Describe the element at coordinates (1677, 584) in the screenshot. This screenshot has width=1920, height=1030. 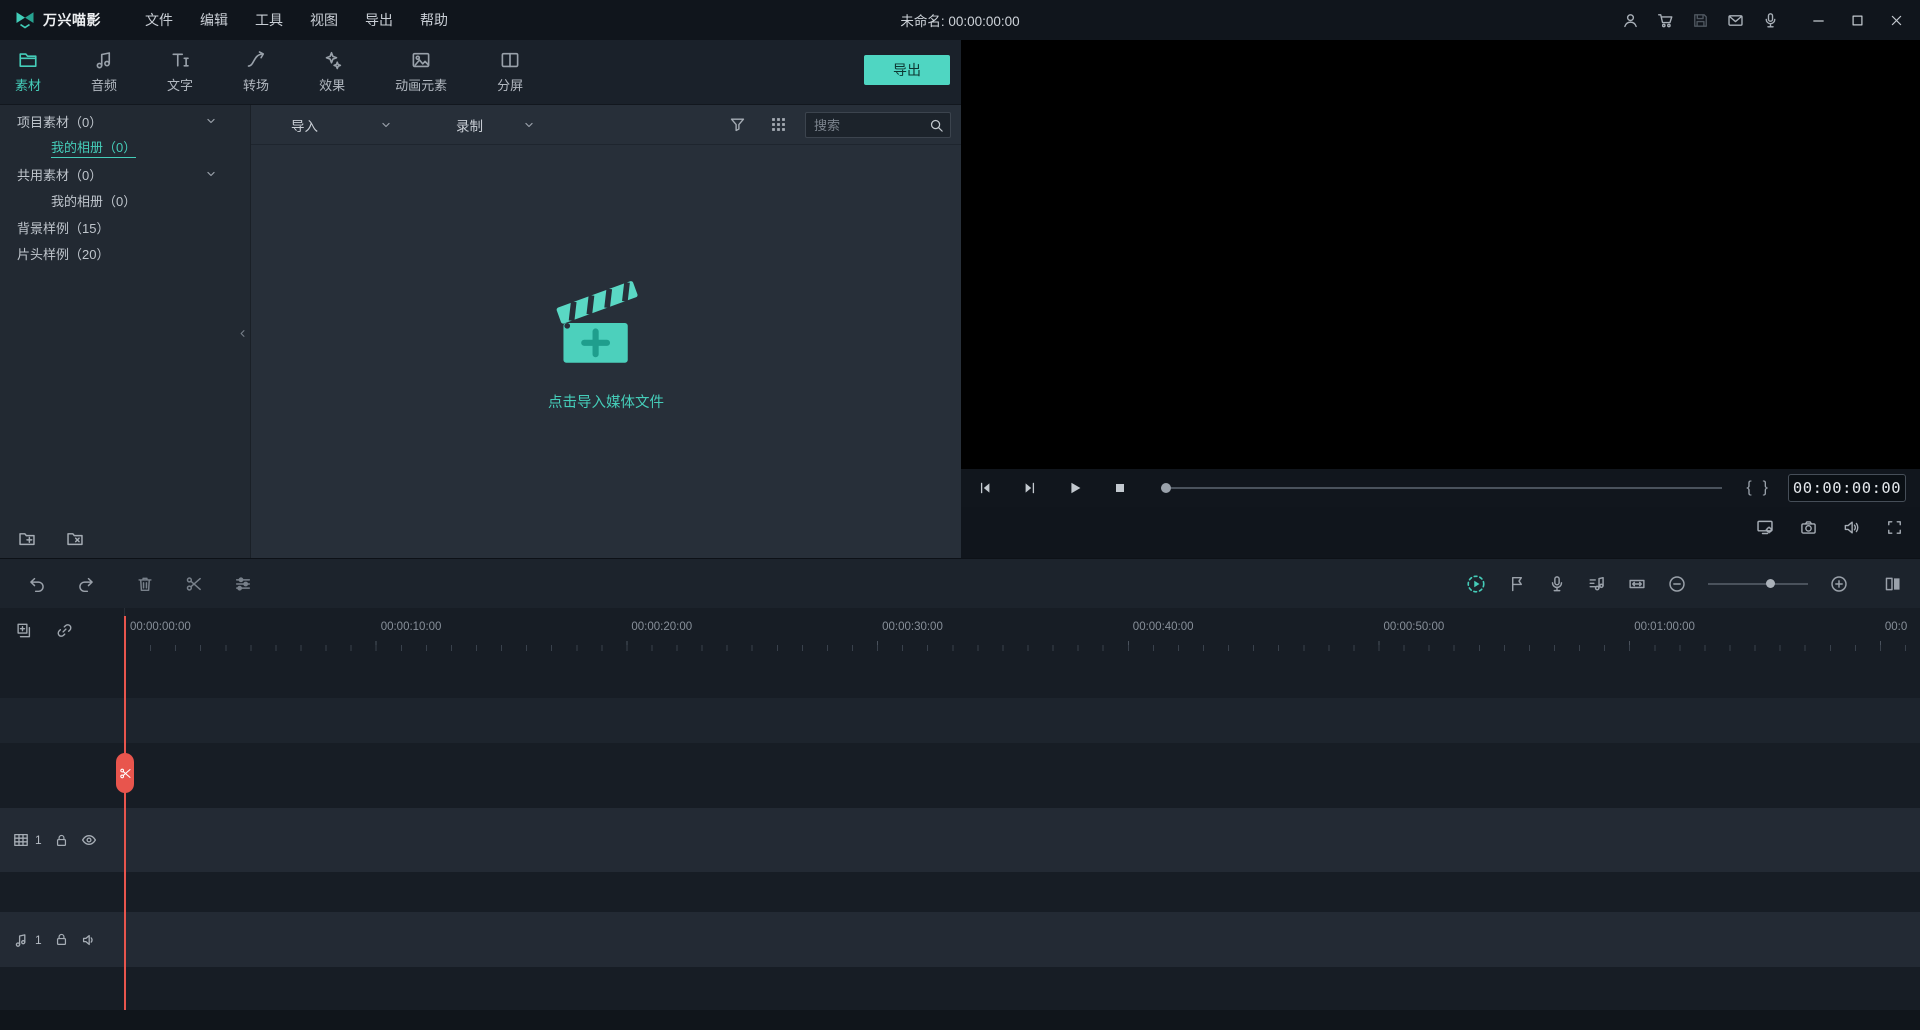
I see `zoom-out-icon` at that location.